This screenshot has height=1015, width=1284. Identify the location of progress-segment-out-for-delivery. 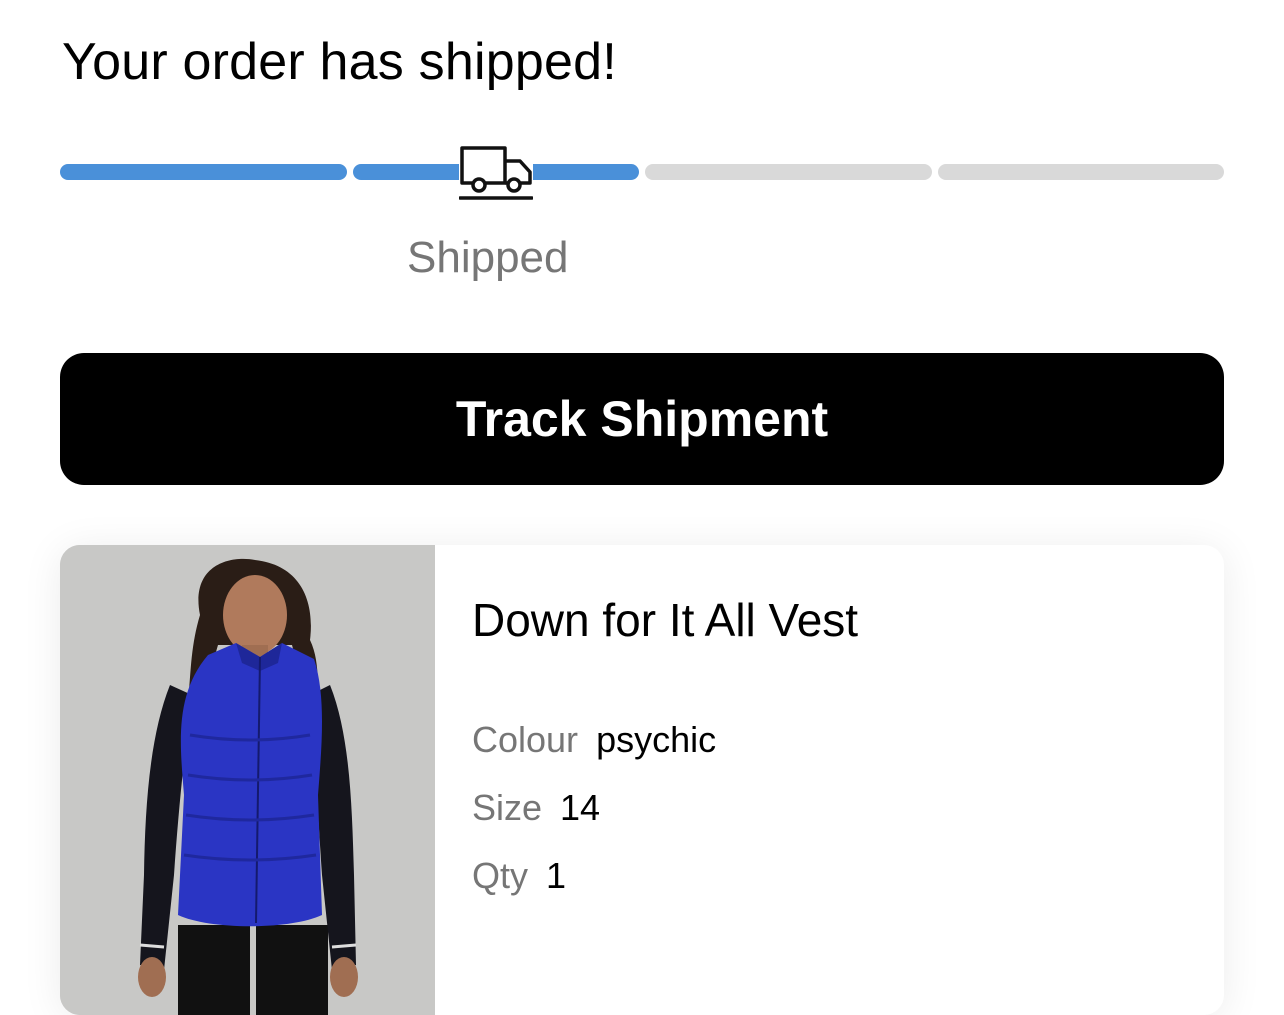
(788, 172).